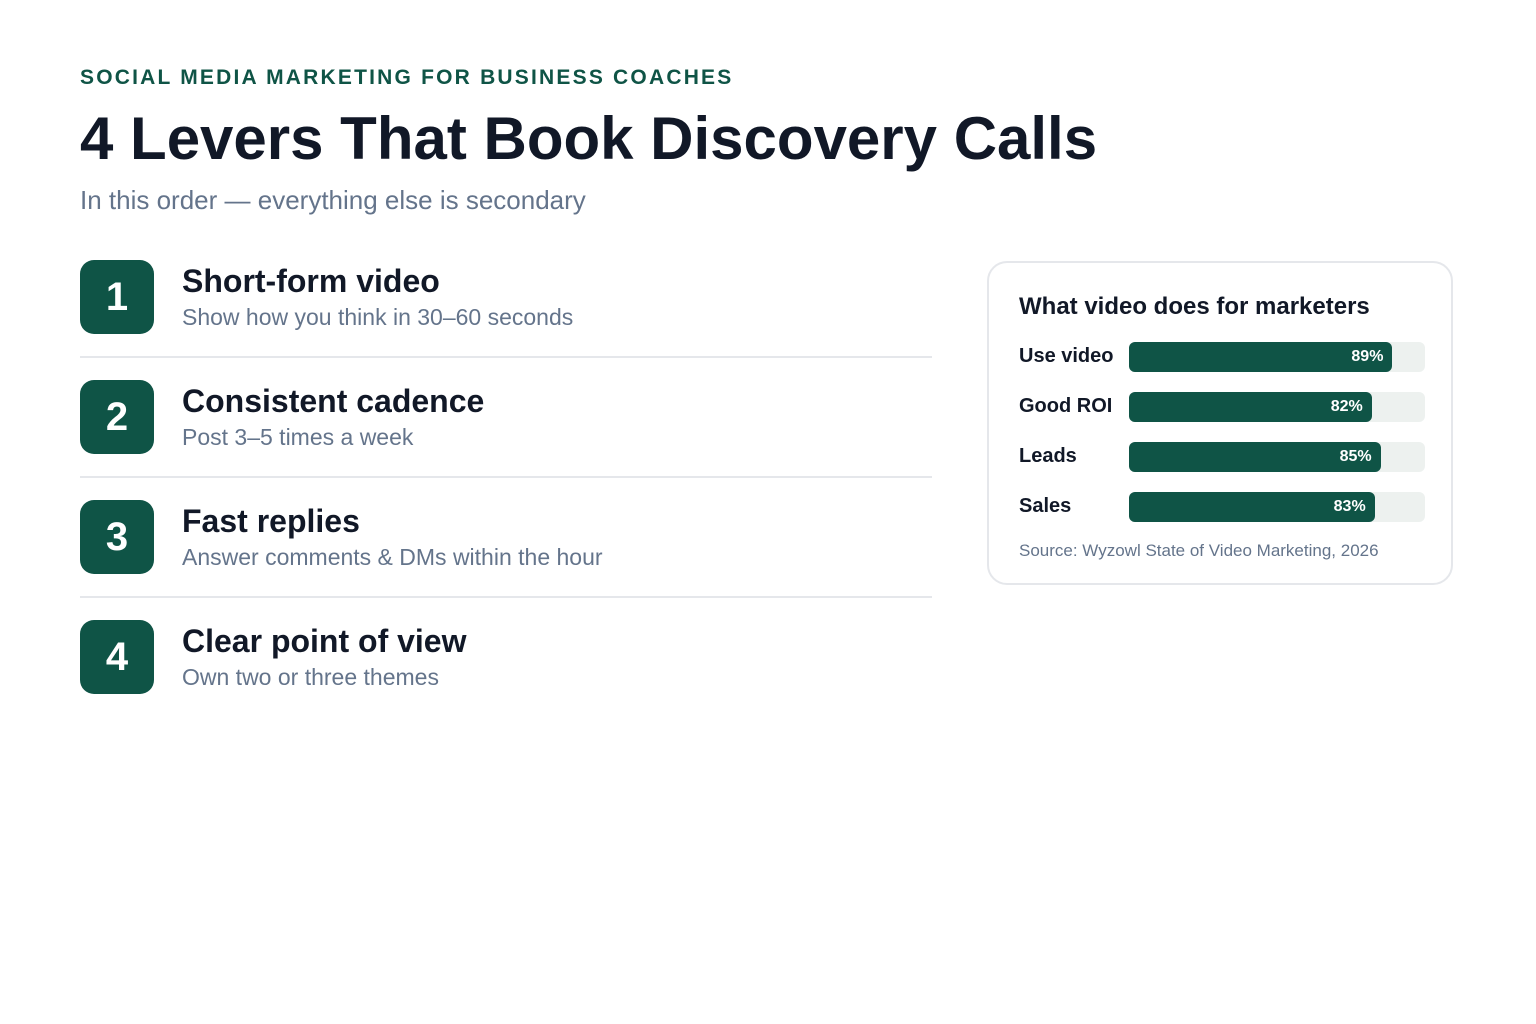 The height and width of the screenshot is (1024, 1536). Describe the element at coordinates (1355, 456) in the screenshot. I see `bar-value-label: 85%` at that location.